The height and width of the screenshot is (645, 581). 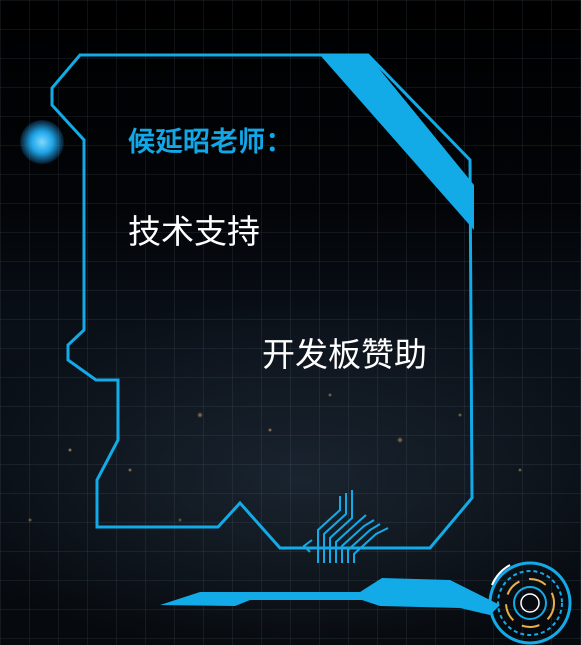 What do you see at coordinates (330, 596) in the screenshot?
I see `bottom-bar` at bounding box center [330, 596].